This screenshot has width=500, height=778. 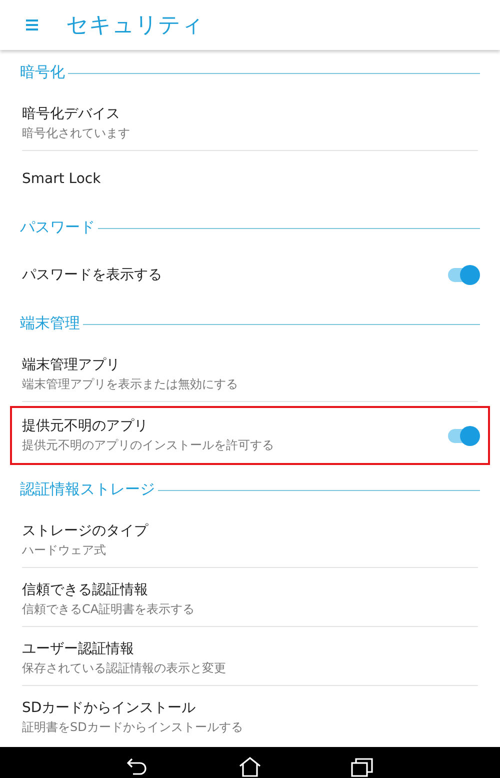 What do you see at coordinates (87, 489) in the screenshot?
I see `section-header: 認証情報ストレージ` at bounding box center [87, 489].